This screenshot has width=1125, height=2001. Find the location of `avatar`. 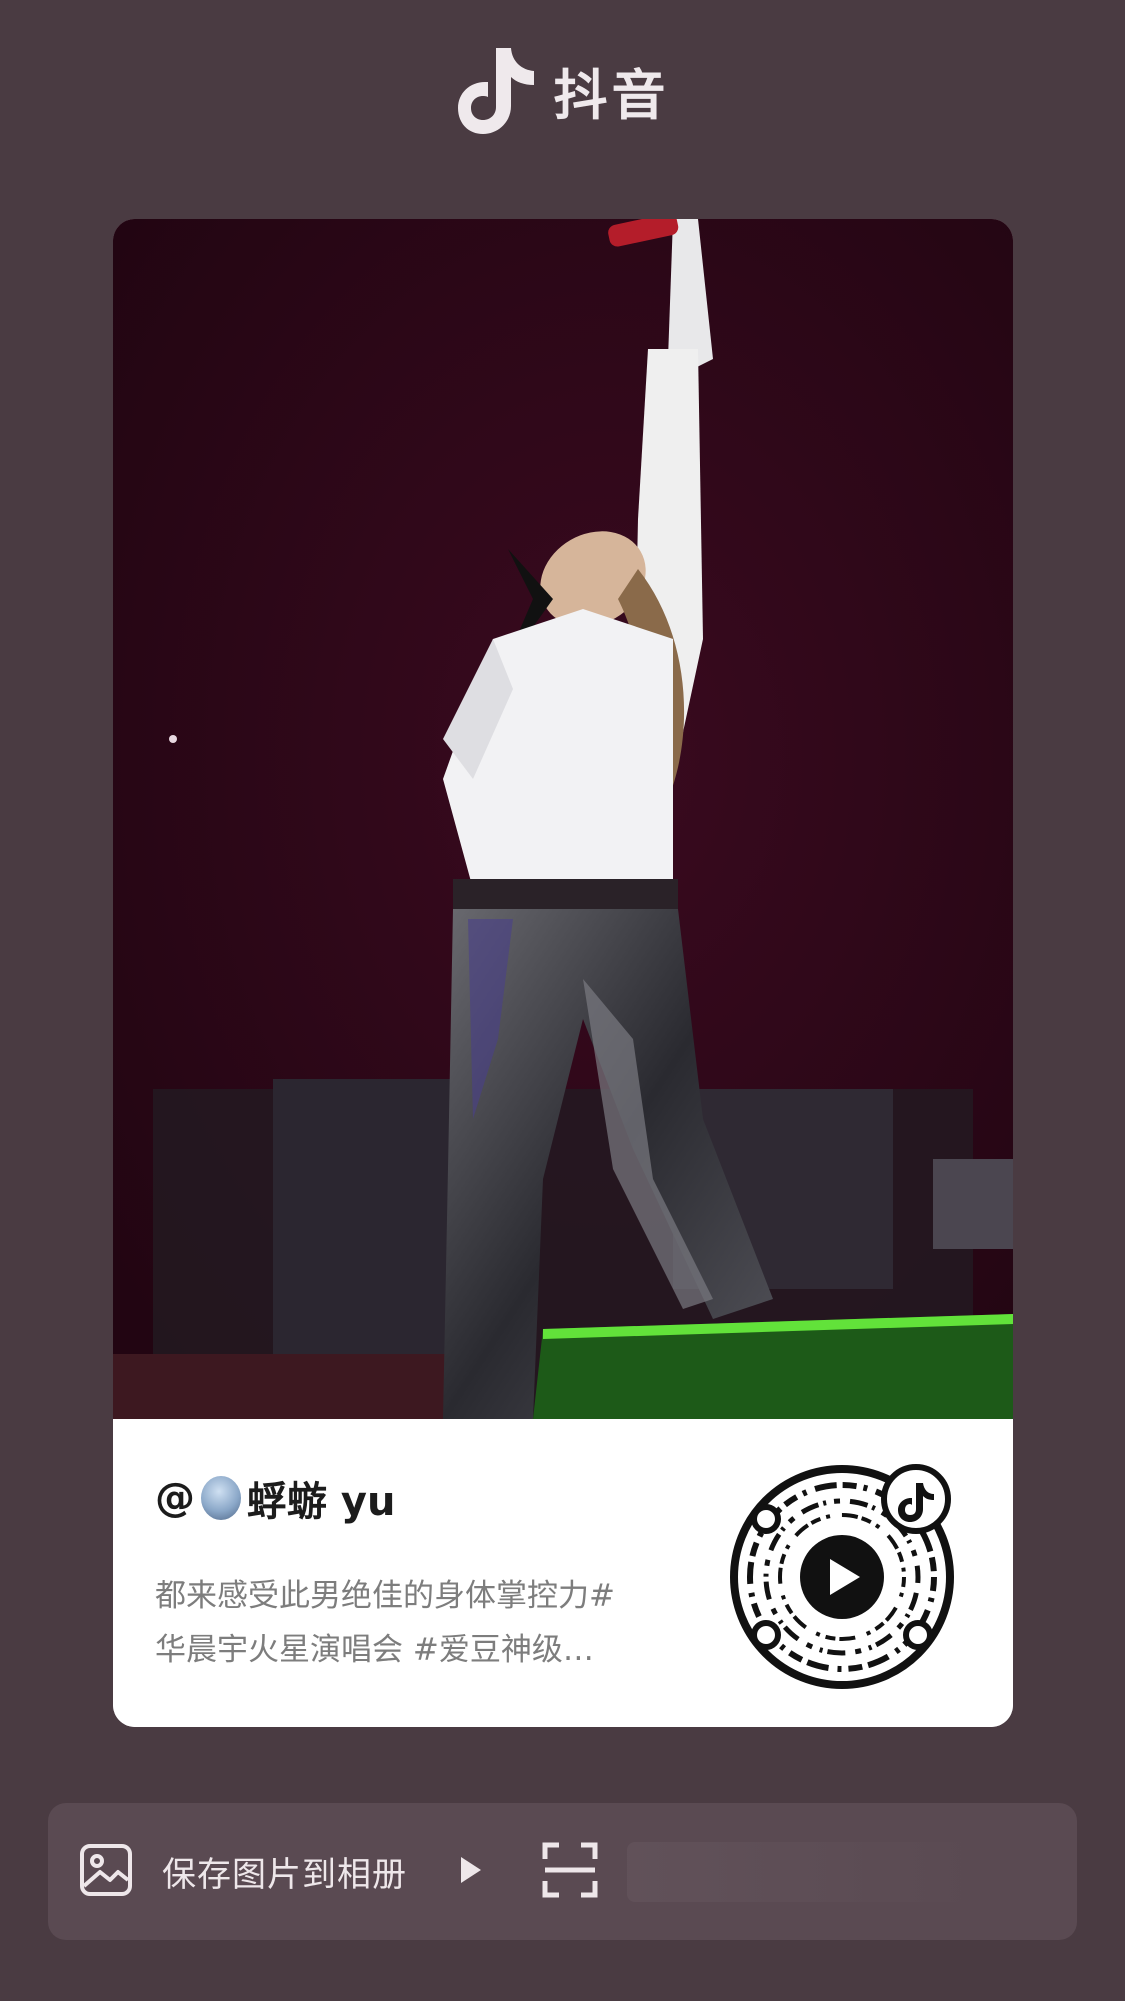

avatar is located at coordinates (221, 1498).